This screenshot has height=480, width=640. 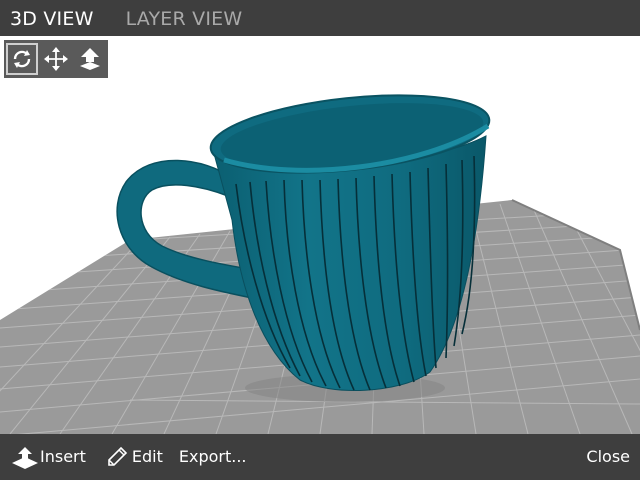 I want to click on pencil-icon, so click(x=118, y=456).